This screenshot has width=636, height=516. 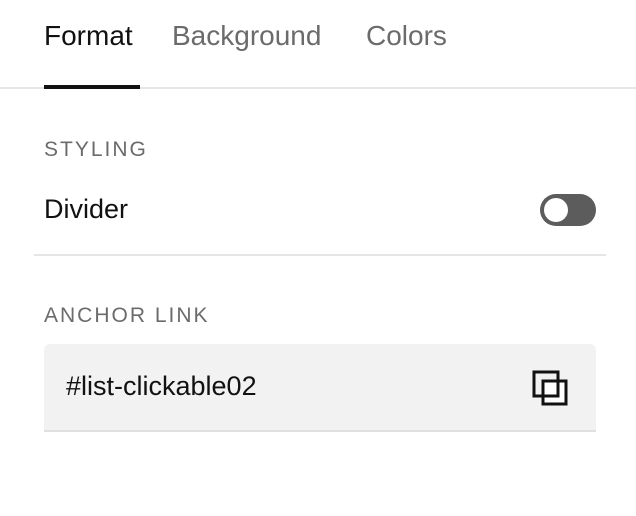 I want to click on copy-icon, so click(x=550, y=388).